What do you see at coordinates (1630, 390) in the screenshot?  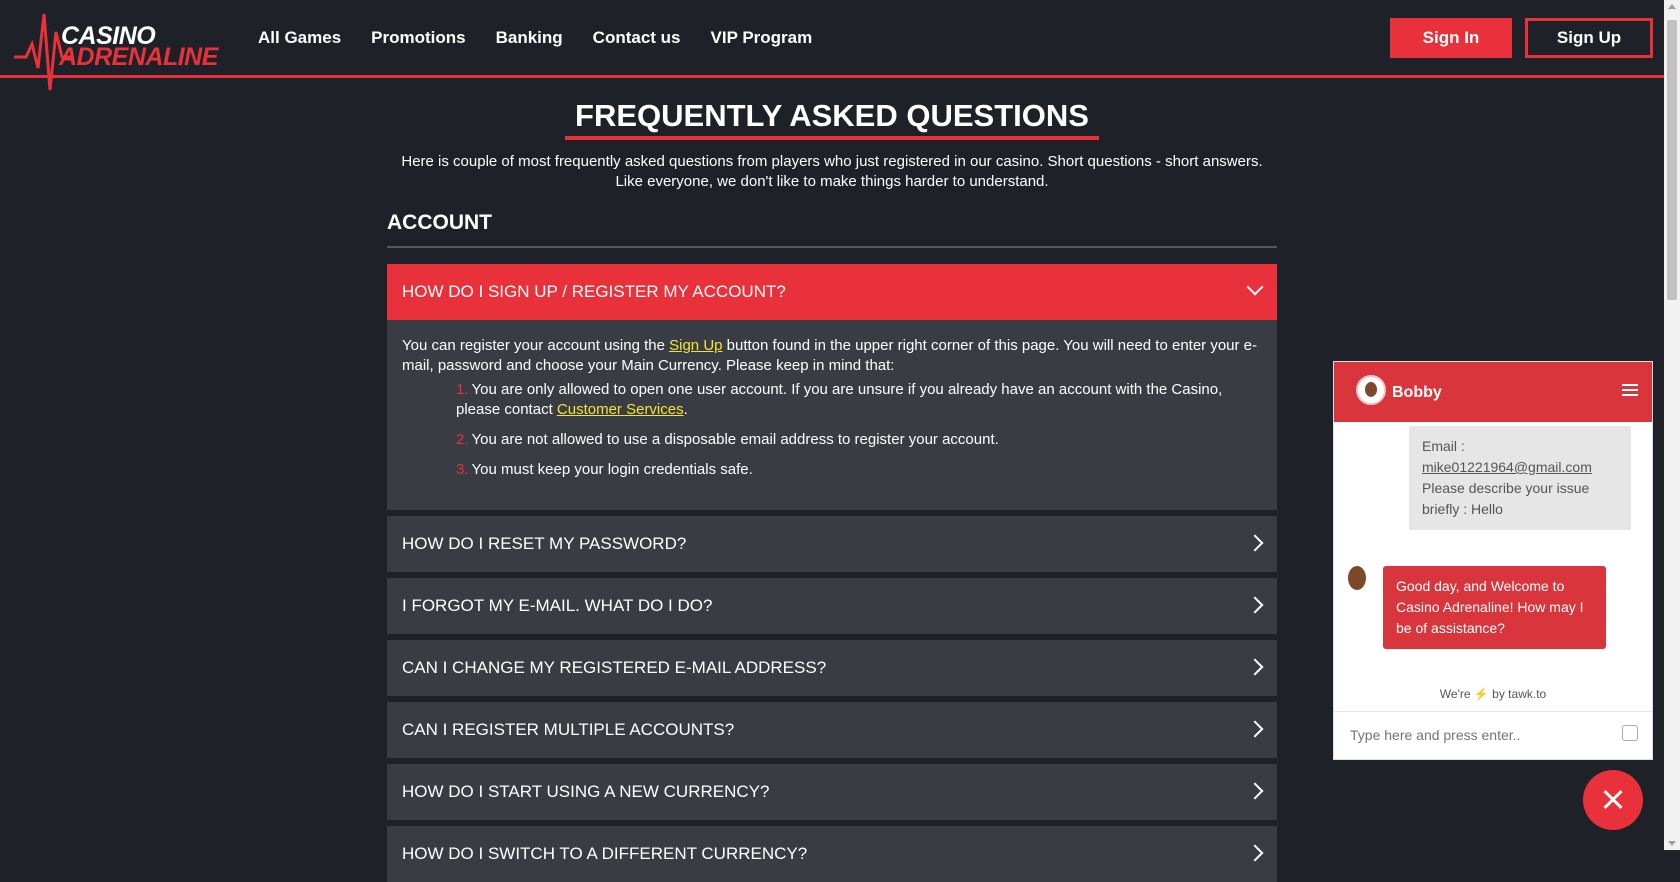 I see `menu-icon` at bounding box center [1630, 390].